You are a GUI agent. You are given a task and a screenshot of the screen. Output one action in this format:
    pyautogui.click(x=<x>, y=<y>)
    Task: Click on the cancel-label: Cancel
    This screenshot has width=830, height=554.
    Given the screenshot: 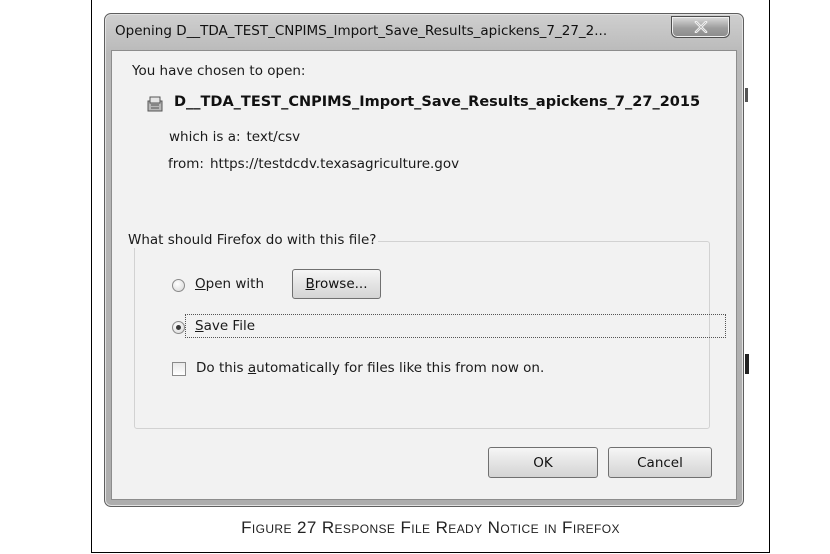 What is the action you would take?
    pyautogui.click(x=660, y=462)
    